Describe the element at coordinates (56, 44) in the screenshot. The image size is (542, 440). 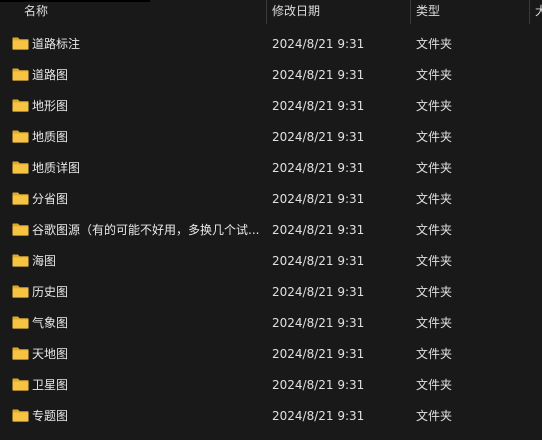
I see `file-name: 道路标注` at that location.